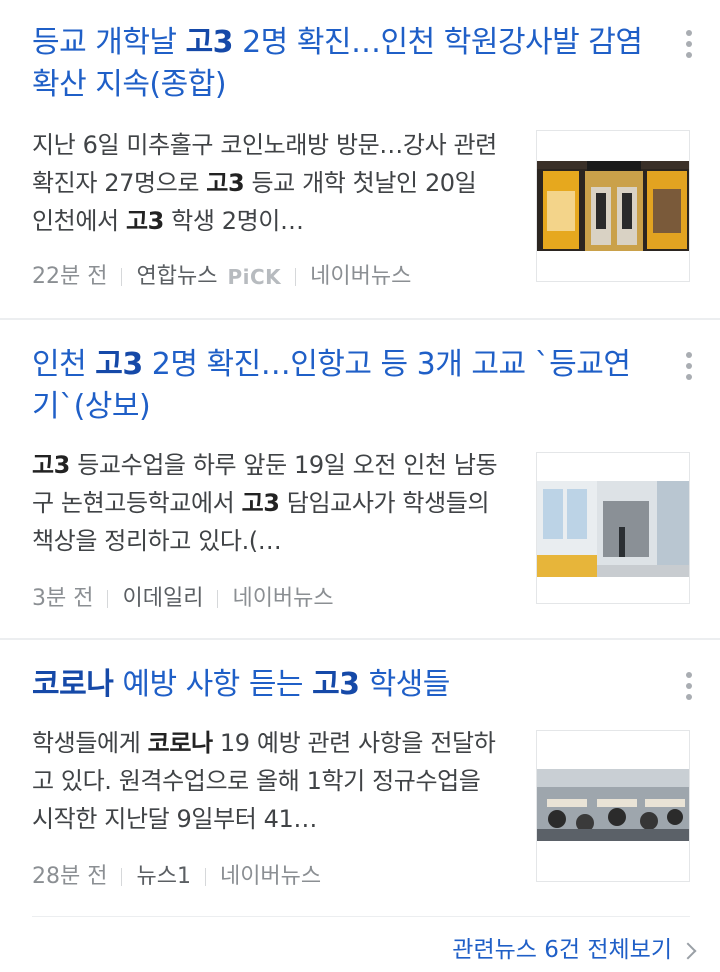 The image size is (720, 972). I want to click on summary-text: 학생들에게, so click(90, 743).